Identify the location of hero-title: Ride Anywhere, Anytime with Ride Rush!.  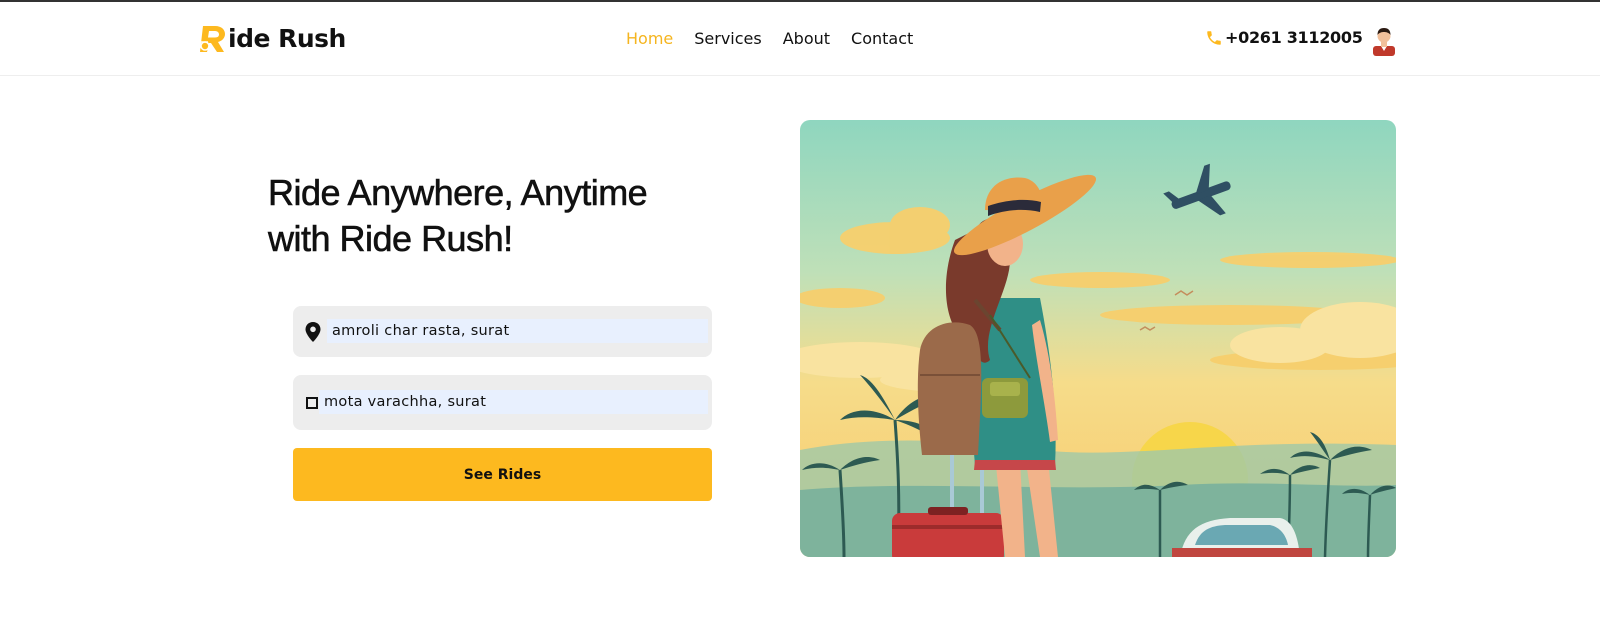
(458, 216).